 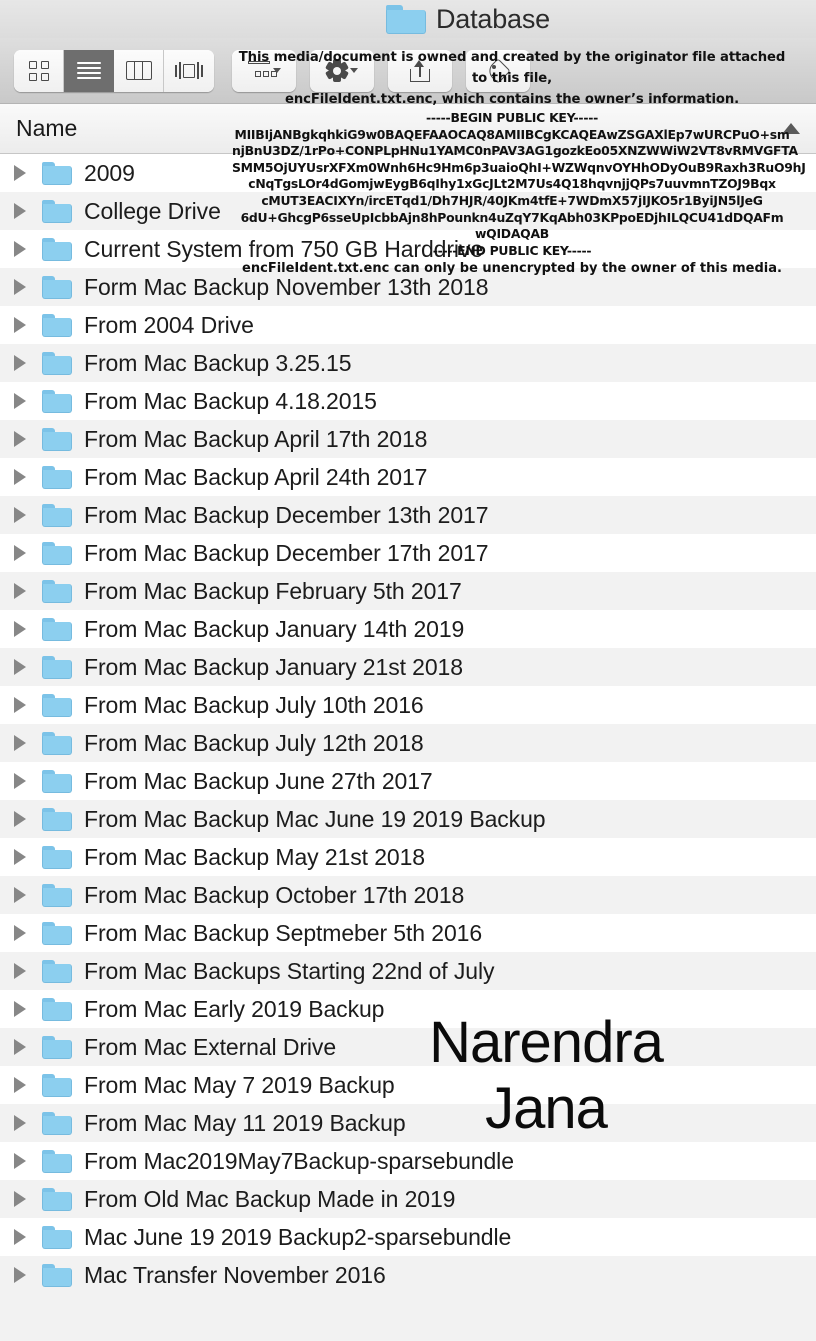 I want to click on file-name: Mac June 19 2019 Backup2-sparsebundle, so click(x=297, y=1237).